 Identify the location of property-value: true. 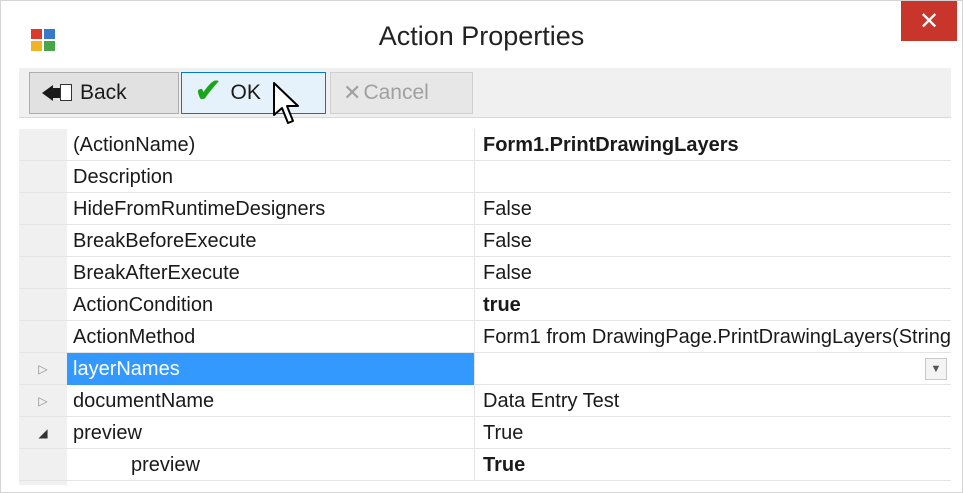
(713, 305).